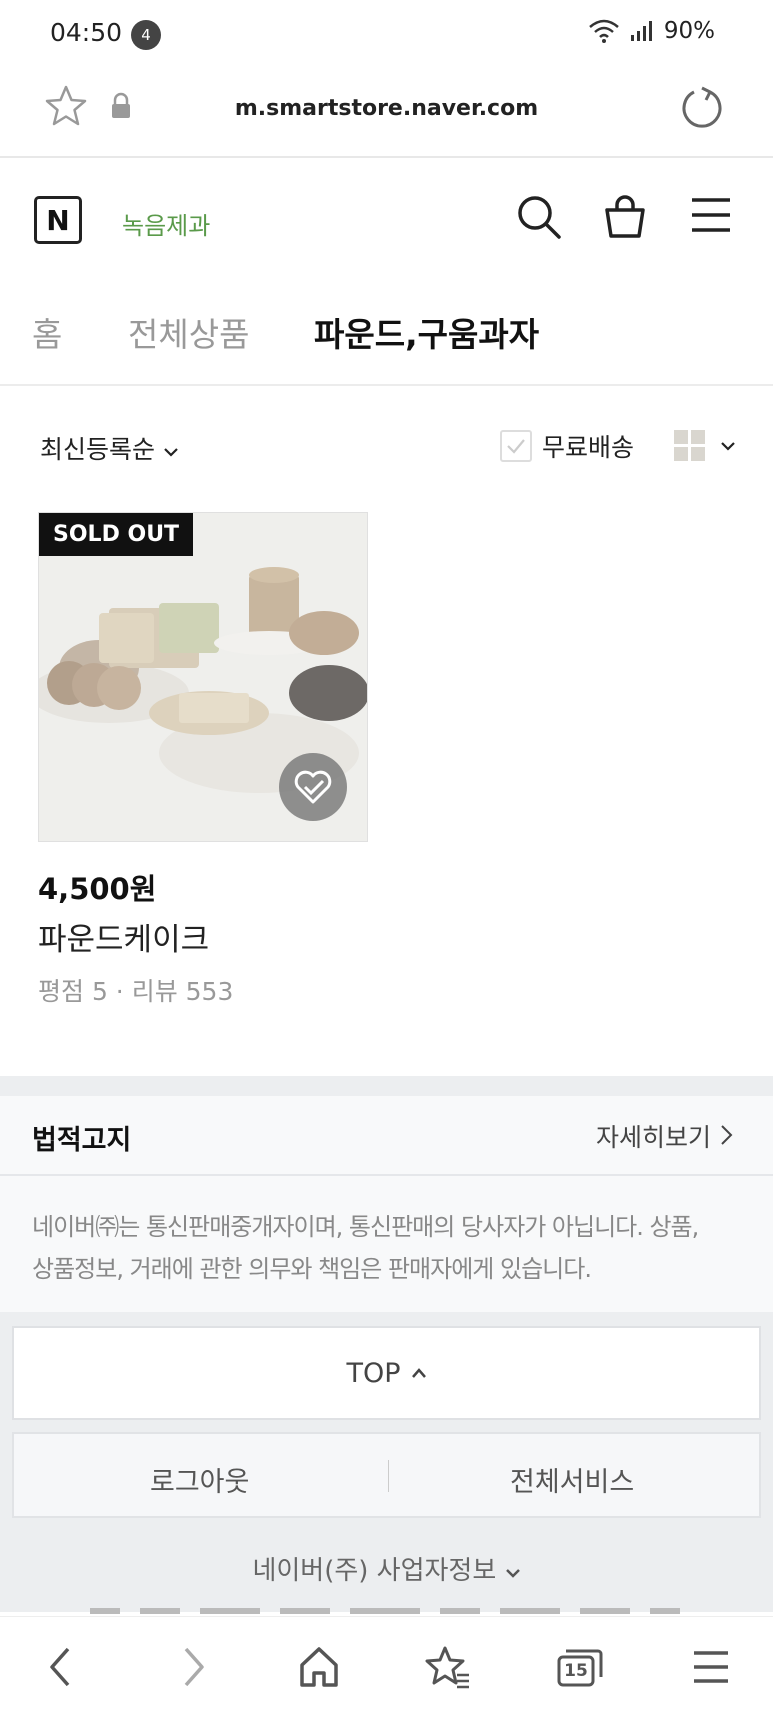 The image size is (773, 1718). Describe the element at coordinates (604, 31) in the screenshot. I see `wifi-icon` at that location.